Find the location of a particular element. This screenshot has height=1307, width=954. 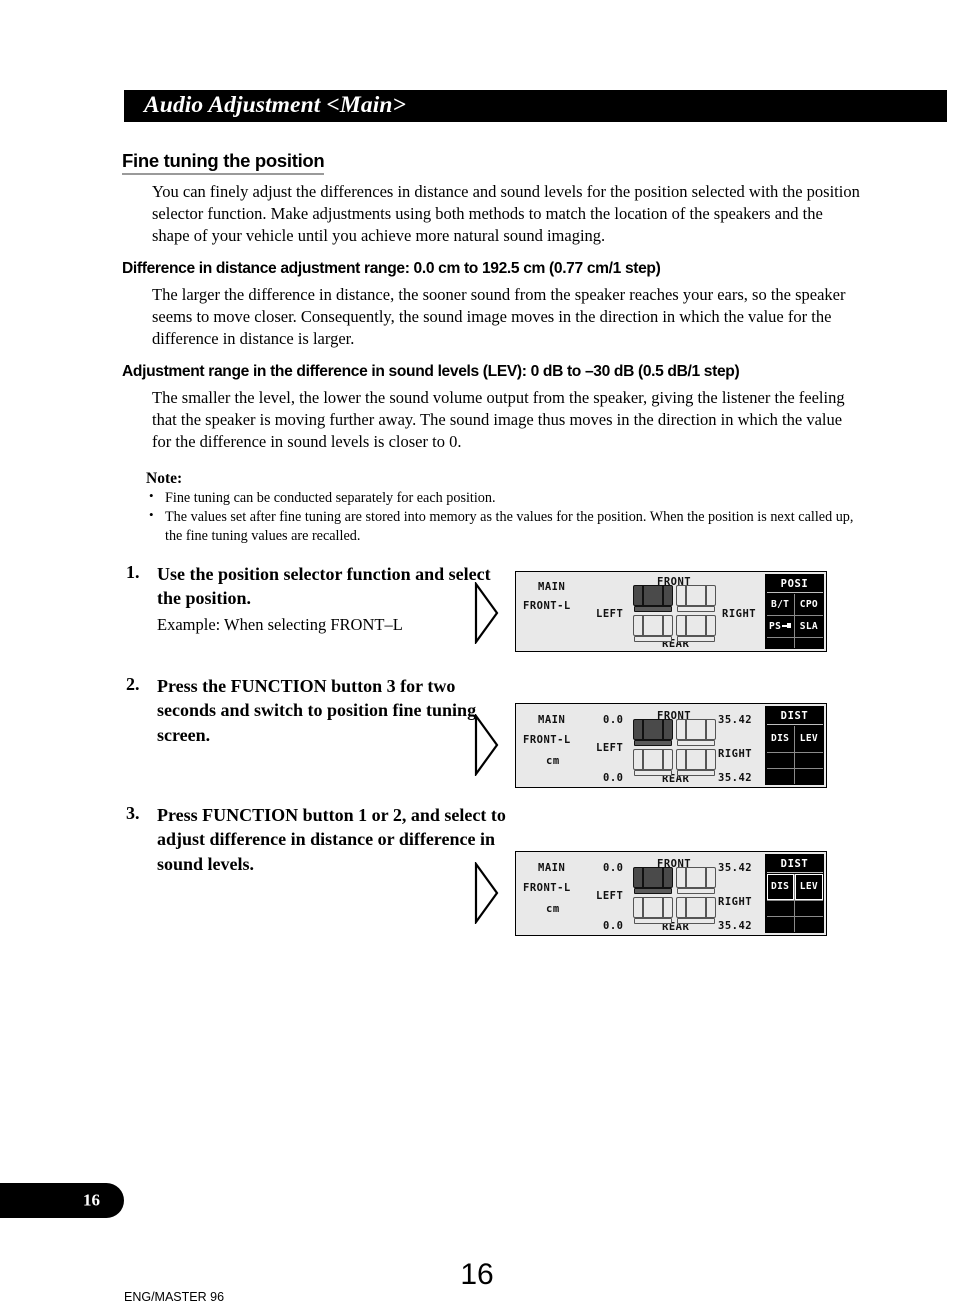

page-thumb-tab: 16 is located at coordinates (62, 1200).